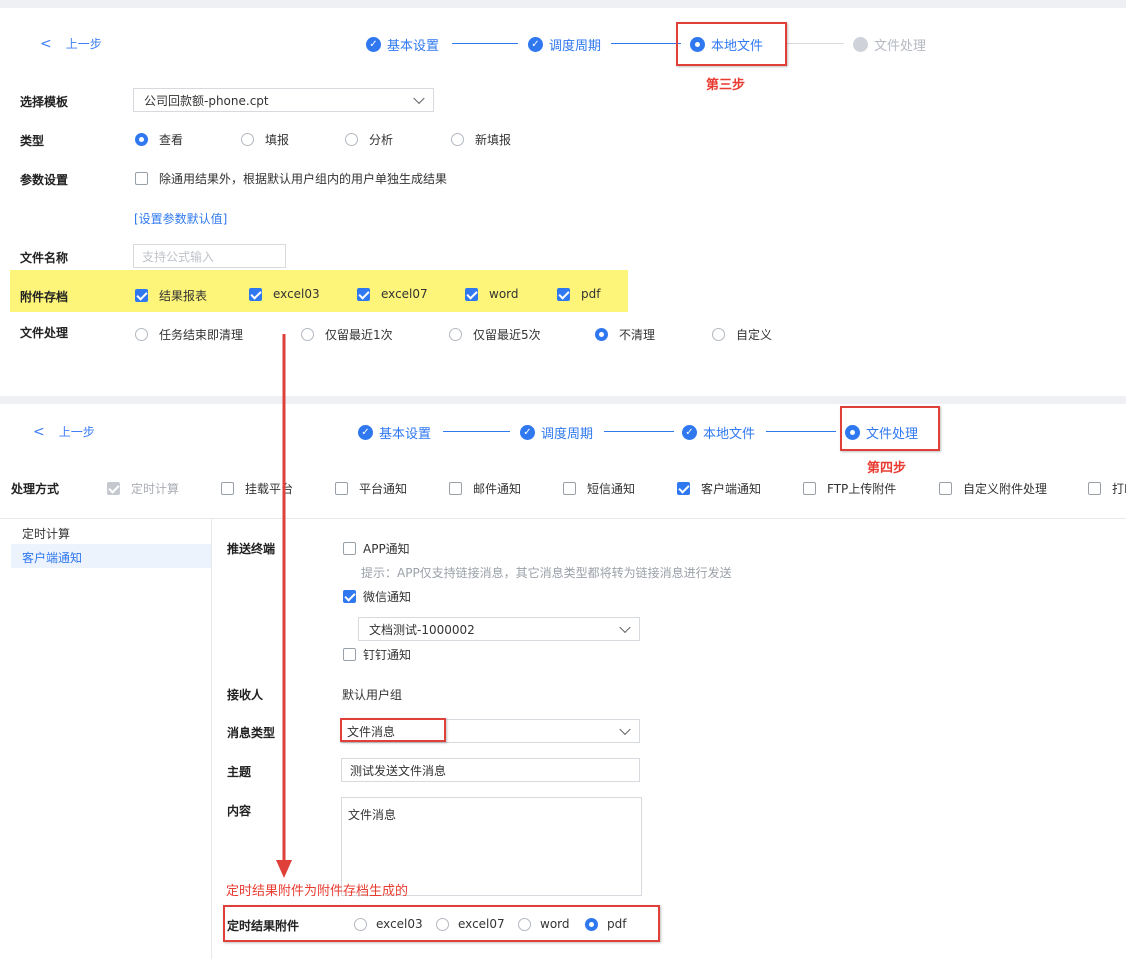 The width and height of the screenshot is (1126, 959). I want to click on method-scheduled-calc: 定时计算, so click(143, 488).